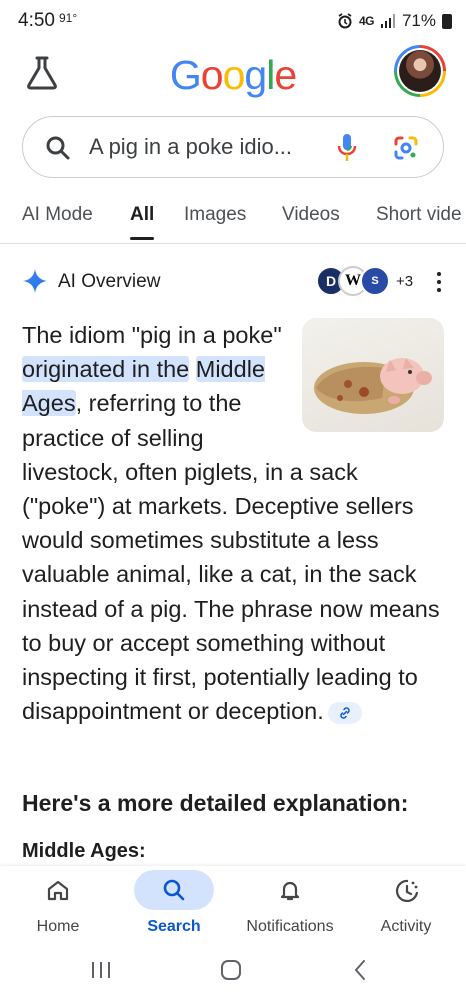 The height and width of the screenshot is (1000, 466). What do you see at coordinates (58, 909) in the screenshot?
I see `nav-home: Home` at bounding box center [58, 909].